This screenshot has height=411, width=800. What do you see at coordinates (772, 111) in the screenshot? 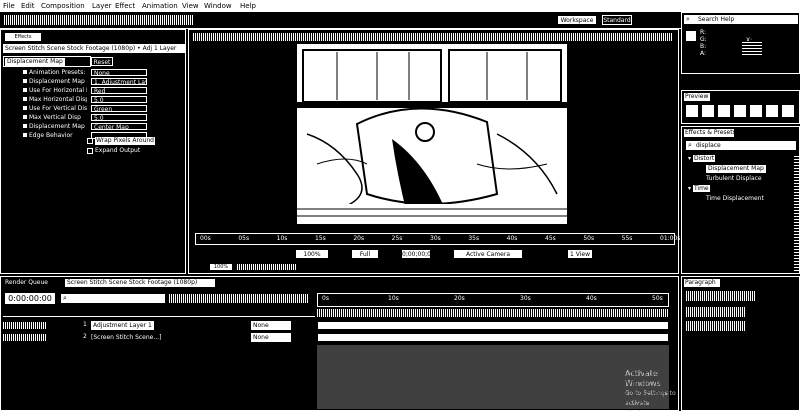
I see `audio-icon` at bounding box center [772, 111].